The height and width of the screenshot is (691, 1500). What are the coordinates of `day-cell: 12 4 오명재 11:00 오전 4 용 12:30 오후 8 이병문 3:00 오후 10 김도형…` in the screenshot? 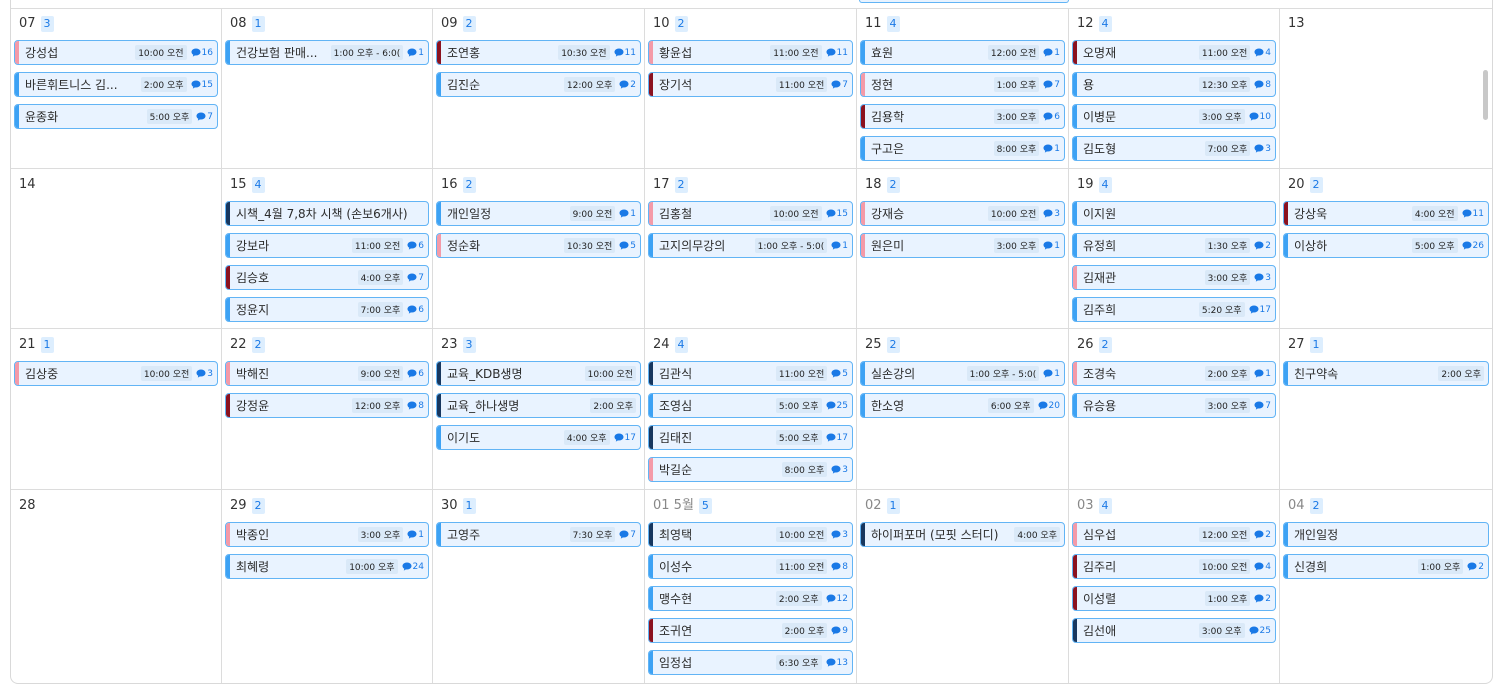 It's located at (1174, 88).